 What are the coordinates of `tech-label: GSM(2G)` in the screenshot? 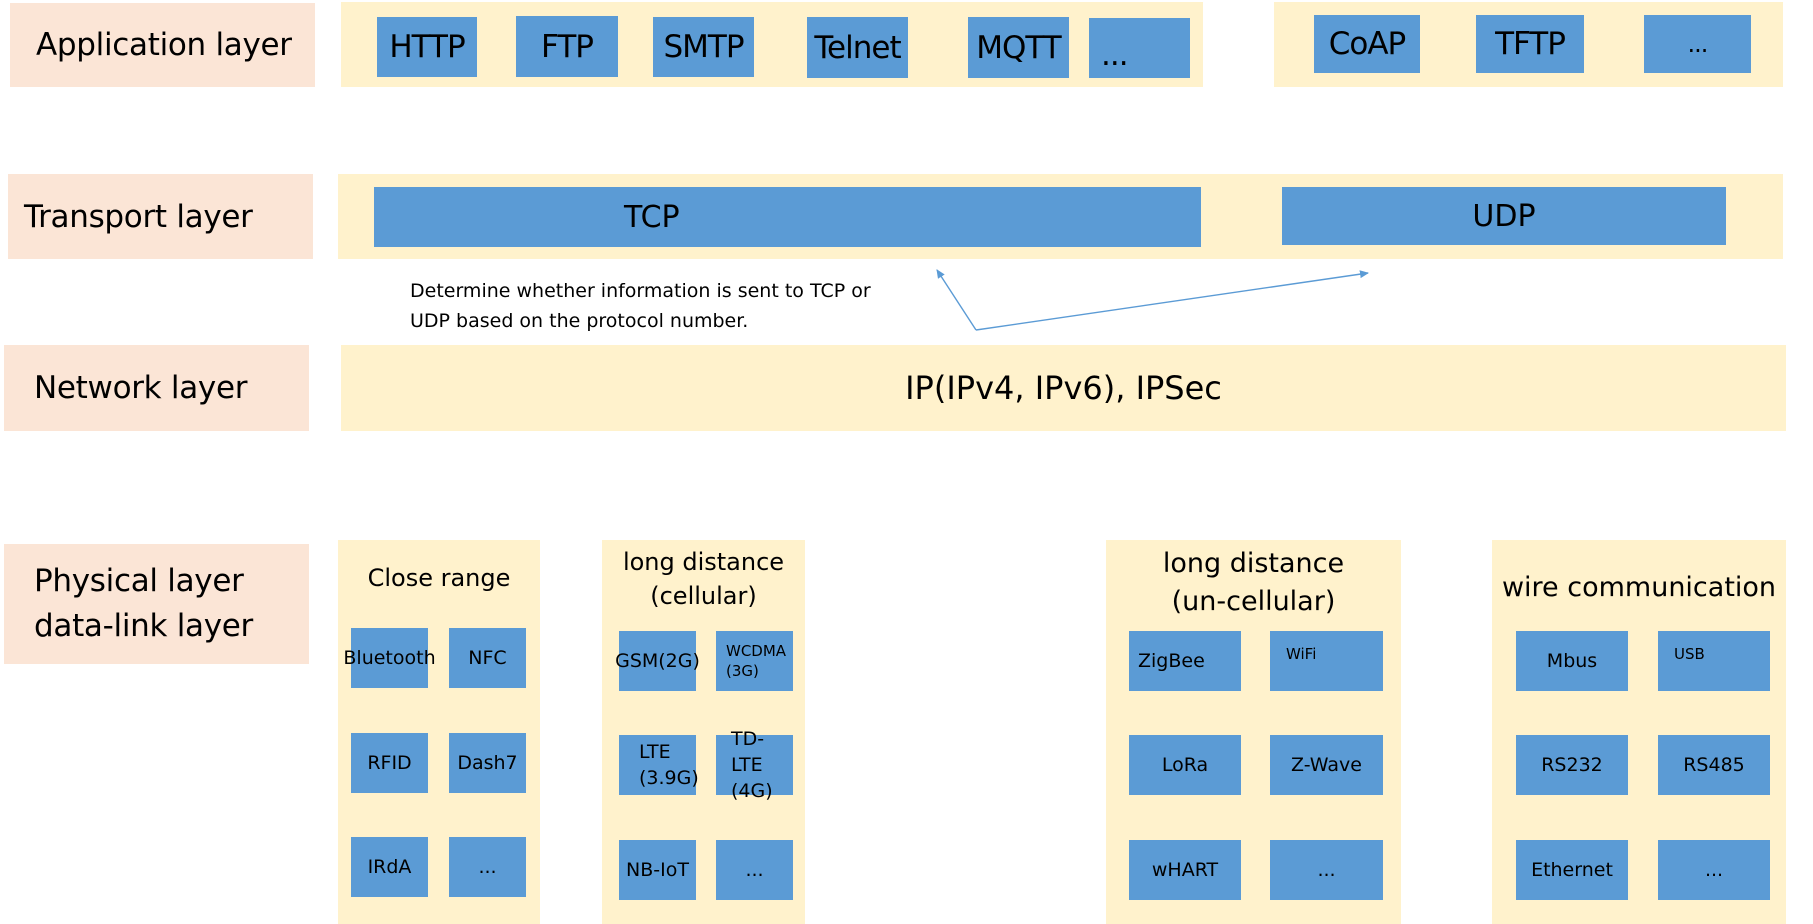 It's located at (657, 661).